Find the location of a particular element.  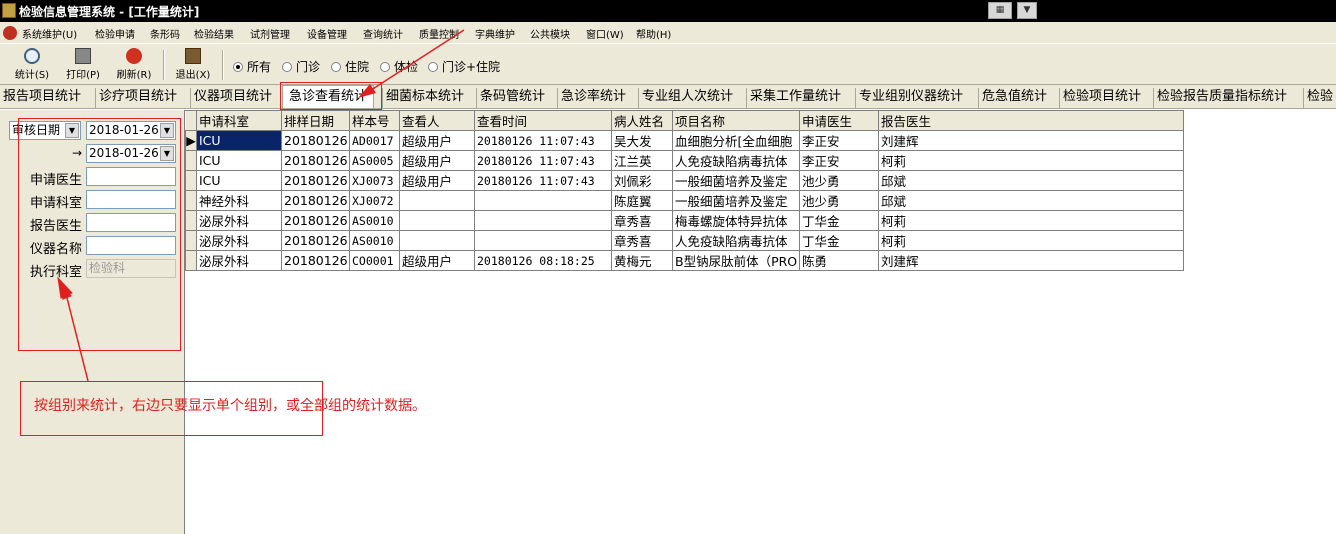

radio-all: 所有 is located at coordinates (252, 66).